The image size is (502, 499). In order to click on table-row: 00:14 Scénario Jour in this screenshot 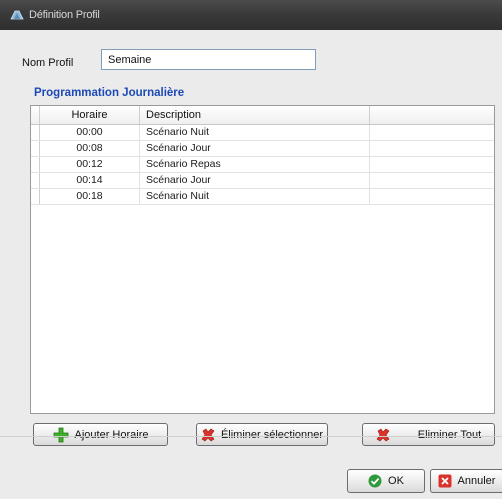, I will do `click(262, 181)`.